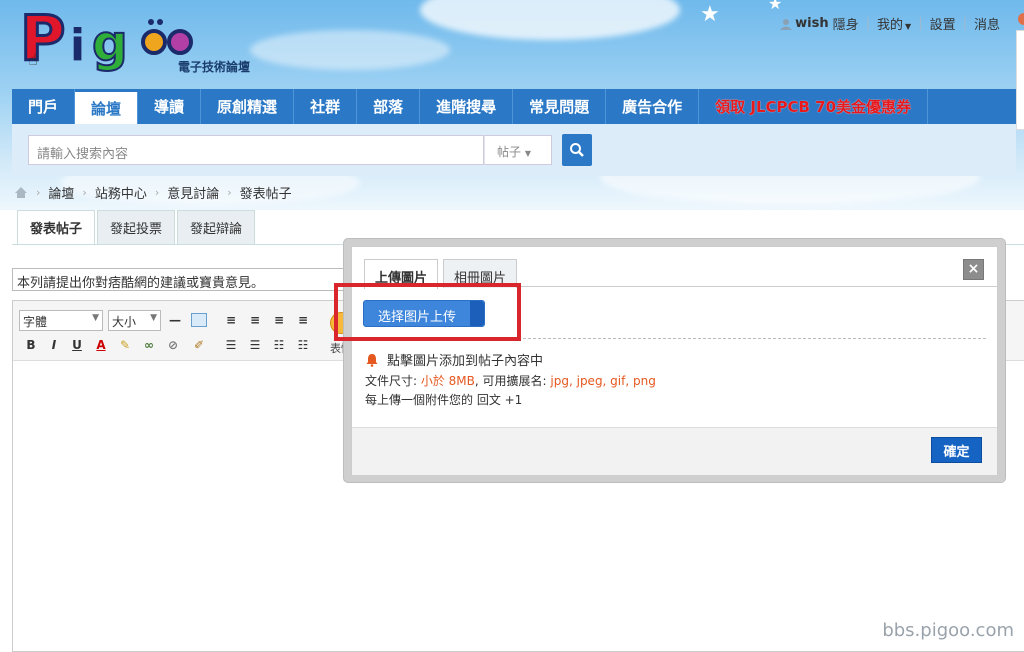  Describe the element at coordinates (248, 106) in the screenshot. I see `nav-item-original: 原創精選` at that location.